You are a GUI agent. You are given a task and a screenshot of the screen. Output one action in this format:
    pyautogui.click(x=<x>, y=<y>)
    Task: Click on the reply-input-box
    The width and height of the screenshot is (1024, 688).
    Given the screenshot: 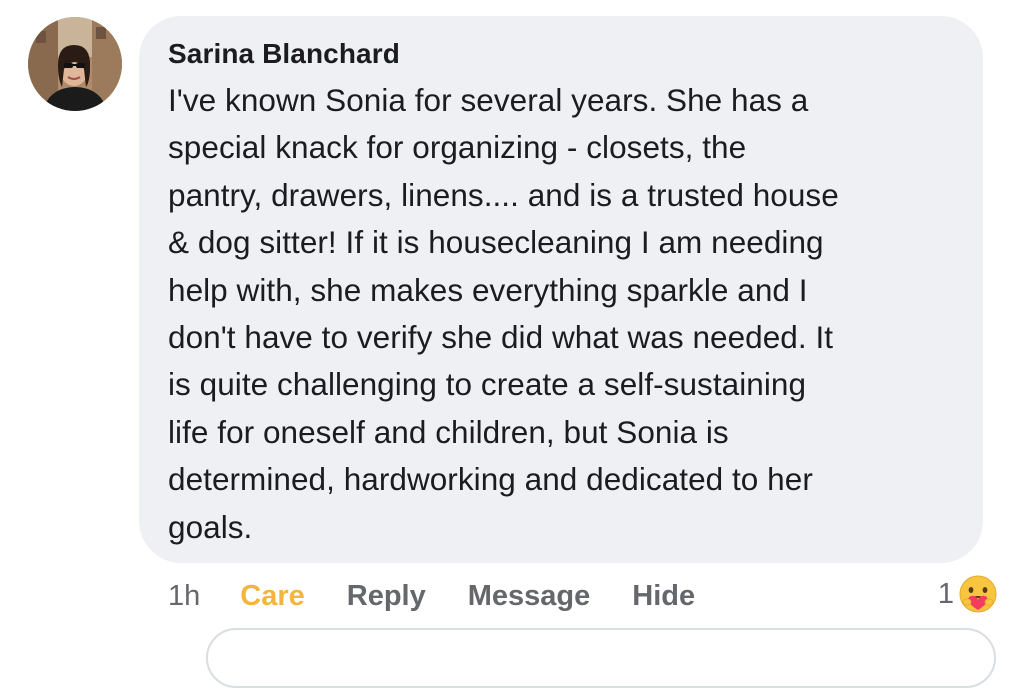 What is the action you would take?
    pyautogui.click(x=601, y=658)
    